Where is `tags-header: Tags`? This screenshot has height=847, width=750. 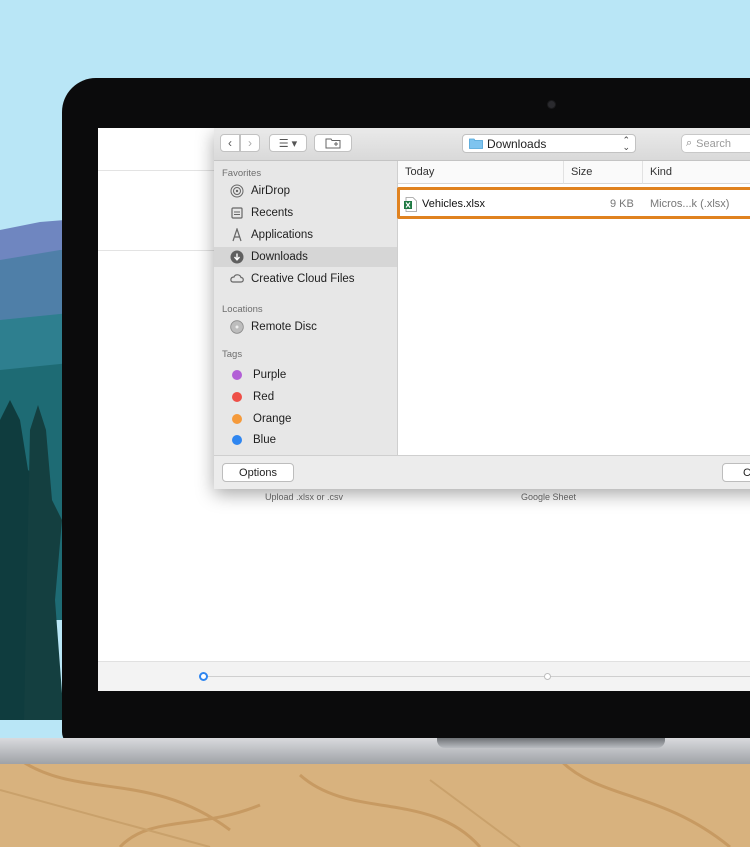
tags-header: Tags is located at coordinates (232, 354).